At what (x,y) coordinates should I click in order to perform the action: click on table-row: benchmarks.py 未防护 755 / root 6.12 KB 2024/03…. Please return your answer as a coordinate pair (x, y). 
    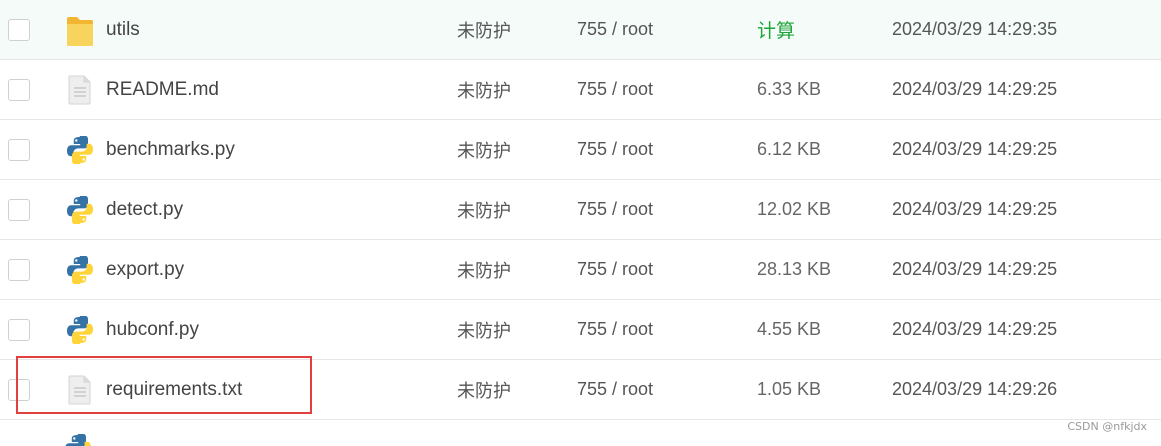
    Looking at the image, I should click on (580, 150).